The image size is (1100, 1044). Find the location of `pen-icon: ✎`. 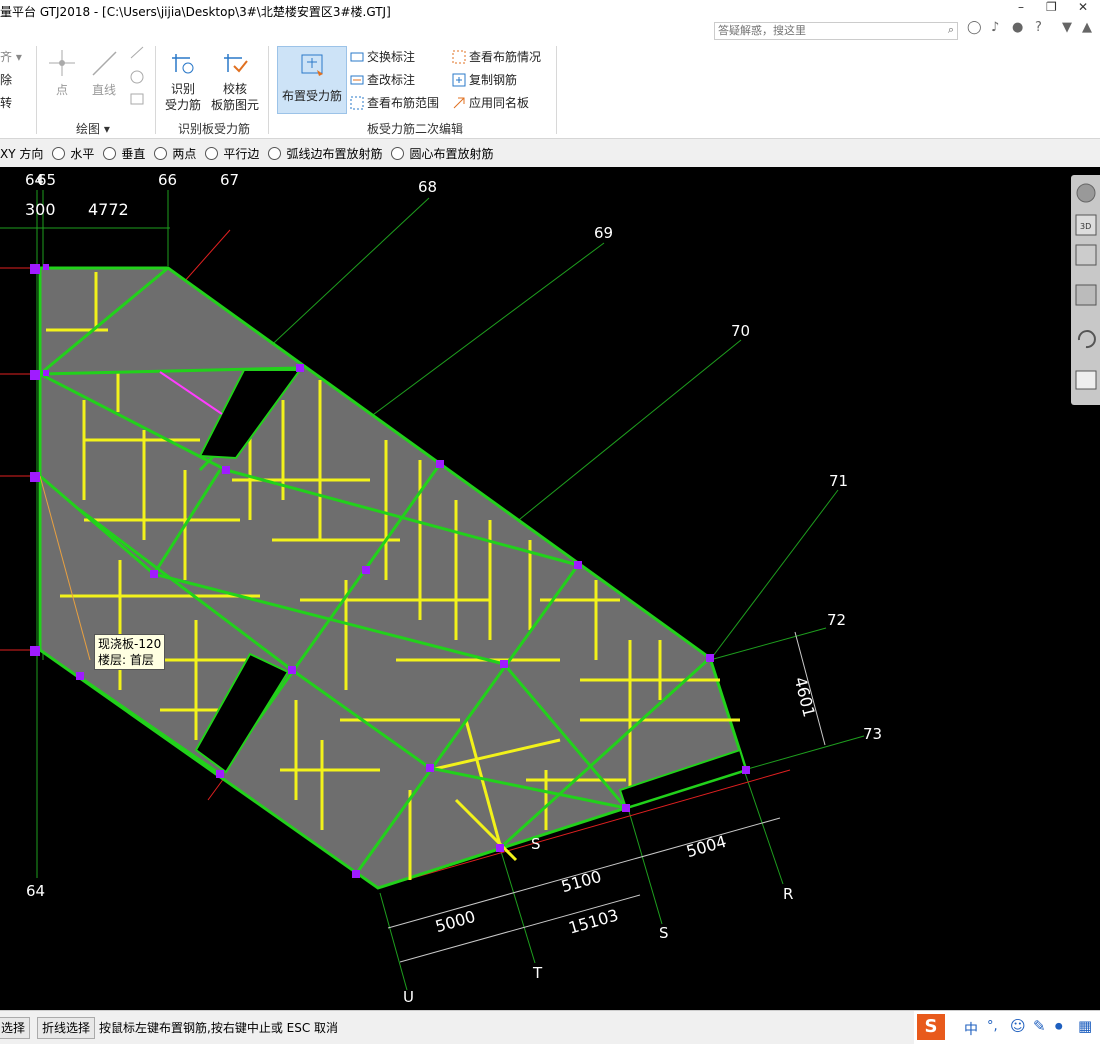

pen-icon: ✎ is located at coordinates (1039, 1026).